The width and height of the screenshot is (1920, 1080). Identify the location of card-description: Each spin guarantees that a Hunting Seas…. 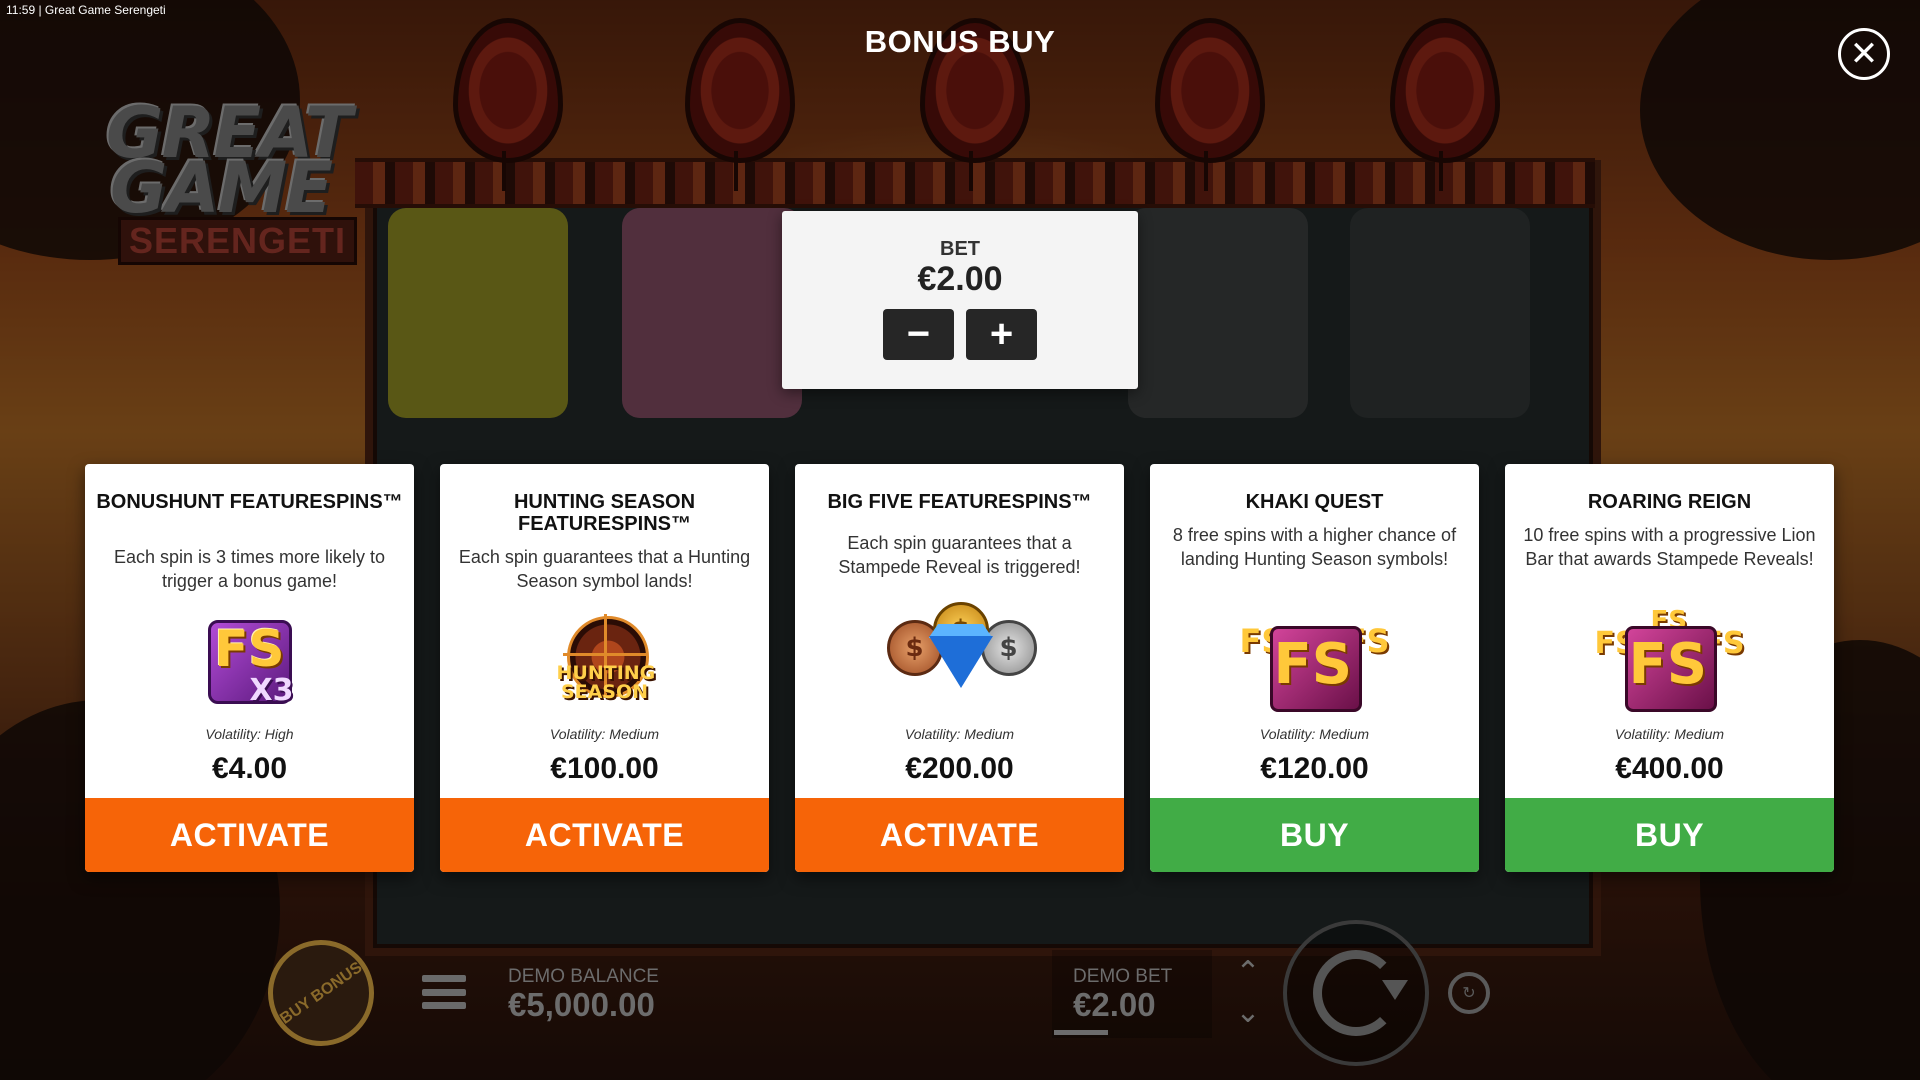
(604, 569).